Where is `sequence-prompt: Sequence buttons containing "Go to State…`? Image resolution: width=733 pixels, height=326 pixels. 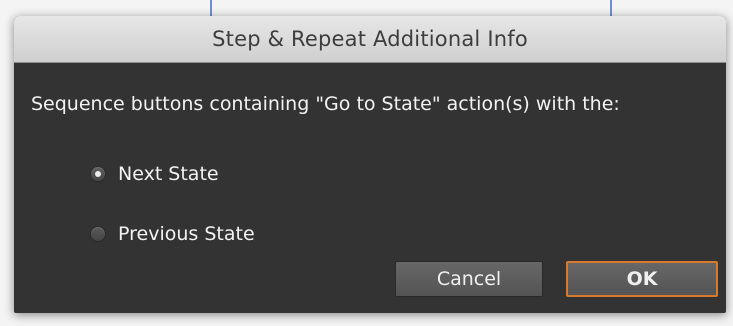 sequence-prompt: Sequence buttons containing "Go to State… is located at coordinates (325, 104).